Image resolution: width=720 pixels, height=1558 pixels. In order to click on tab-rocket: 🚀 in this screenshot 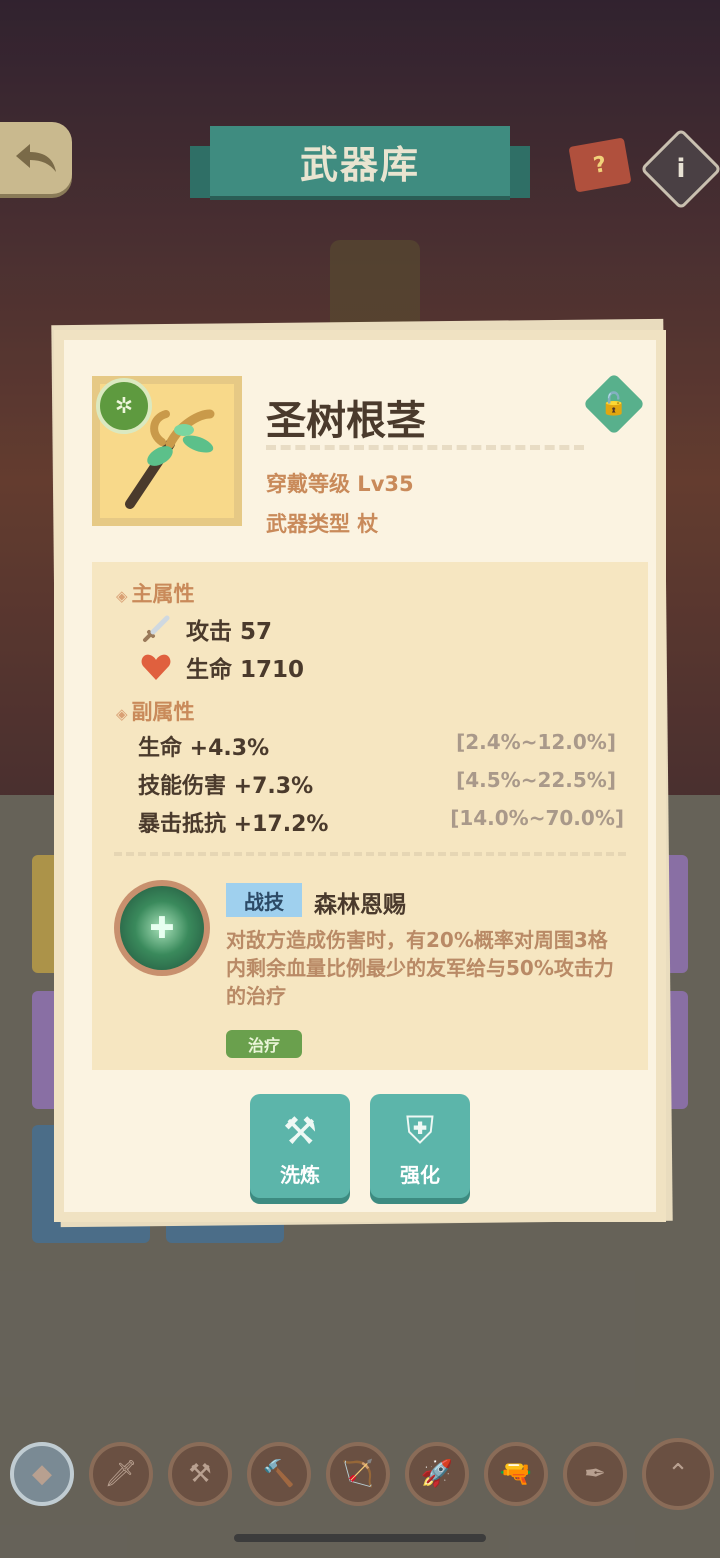, I will do `click(437, 1474)`.